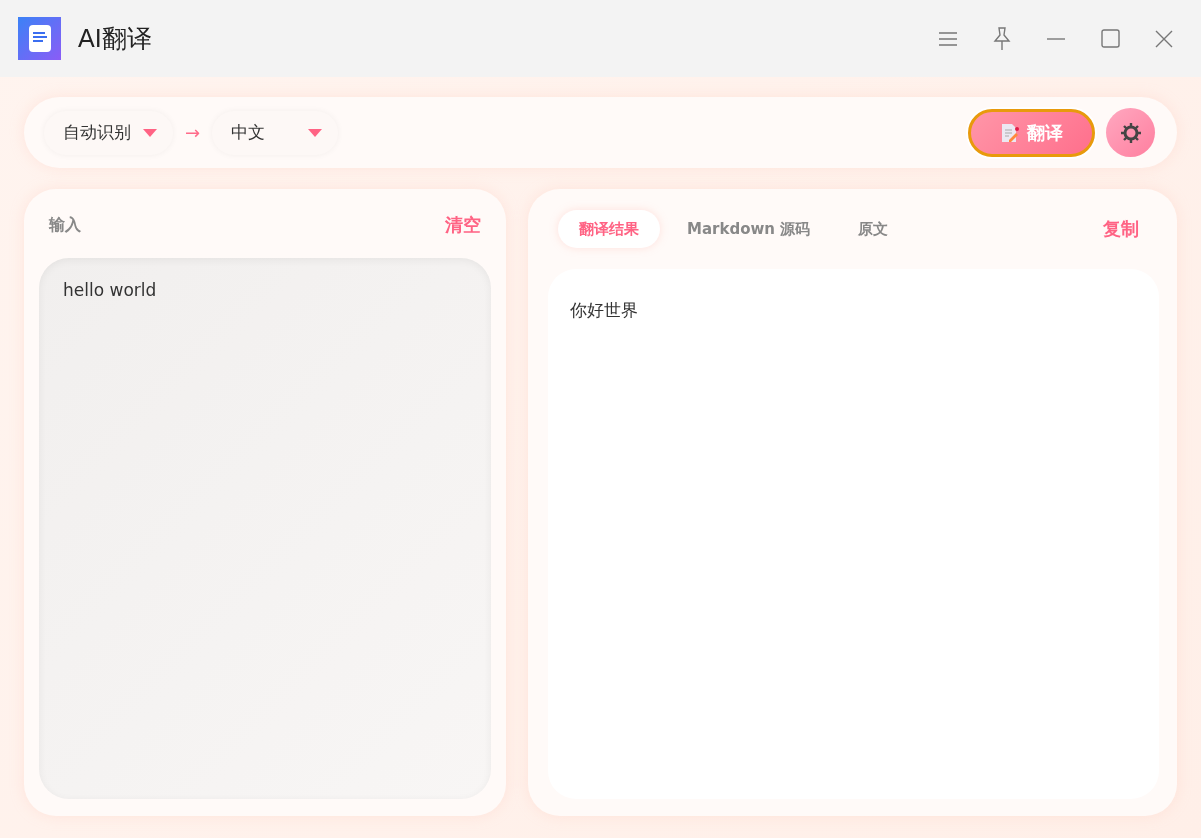 This screenshot has width=1201, height=838. I want to click on window-title: AI翻译, so click(115, 38).